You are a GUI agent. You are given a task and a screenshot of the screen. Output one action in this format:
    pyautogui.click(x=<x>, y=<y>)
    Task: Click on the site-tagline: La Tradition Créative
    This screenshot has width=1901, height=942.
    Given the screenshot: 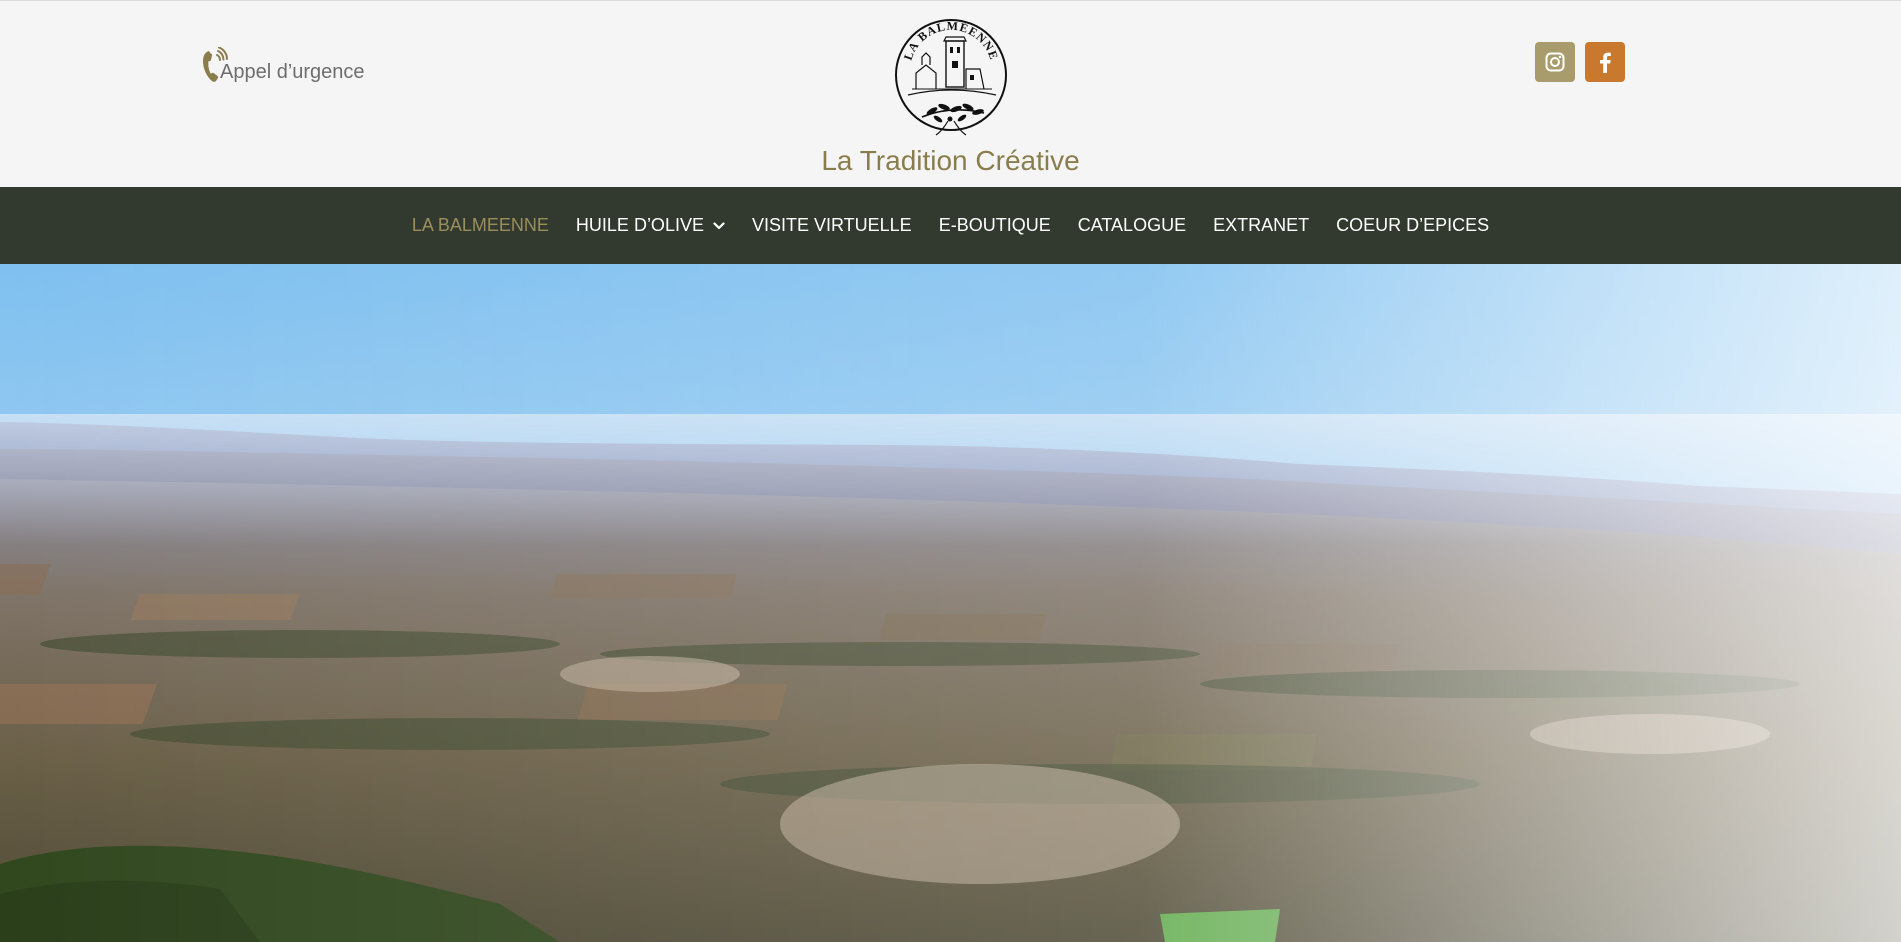 What is the action you would take?
    pyautogui.click(x=950, y=160)
    